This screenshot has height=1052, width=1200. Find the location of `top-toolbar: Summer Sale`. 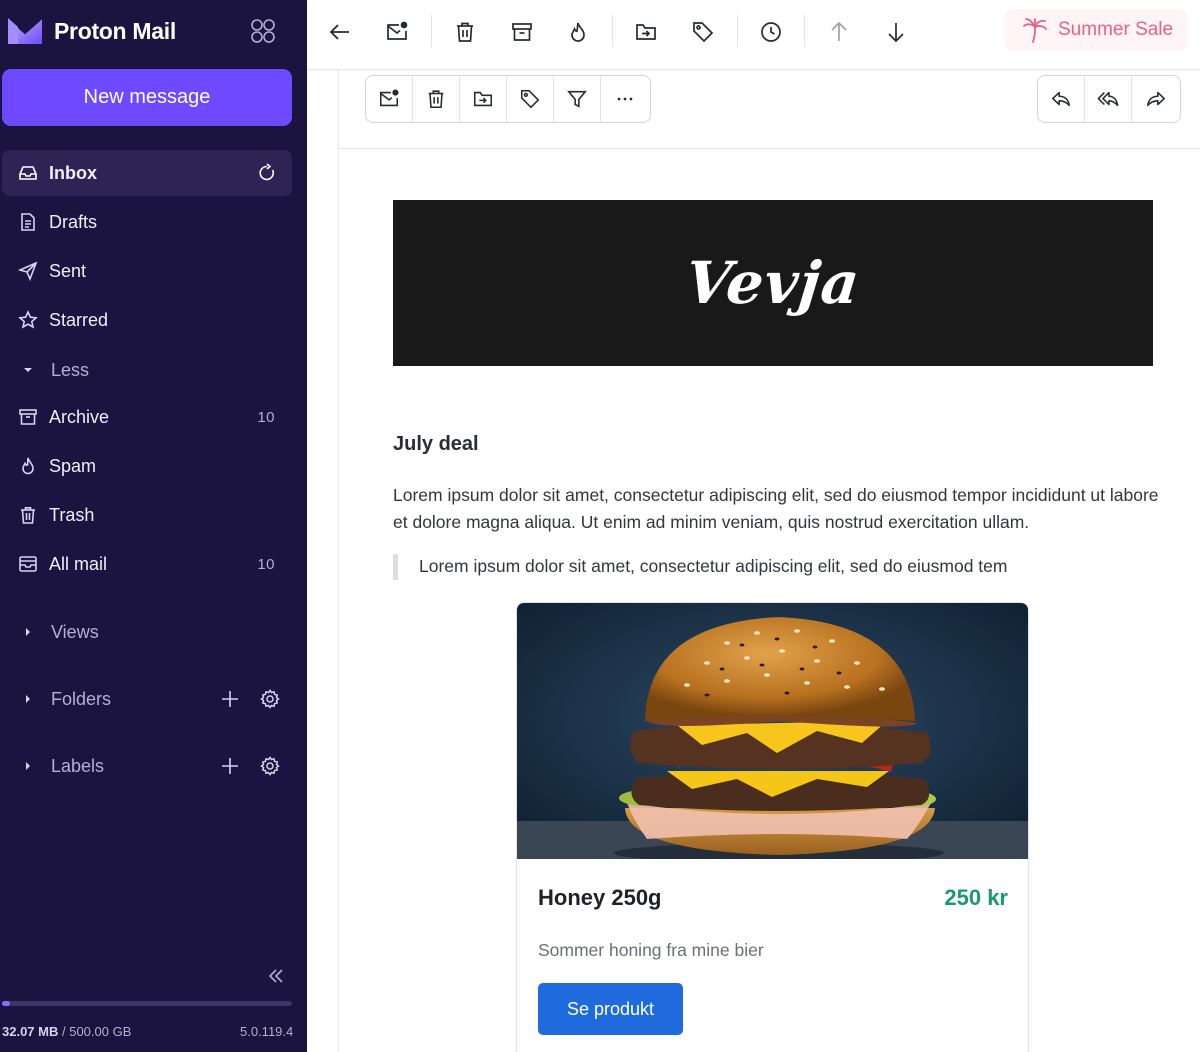

top-toolbar: Summer Sale is located at coordinates (753, 35).